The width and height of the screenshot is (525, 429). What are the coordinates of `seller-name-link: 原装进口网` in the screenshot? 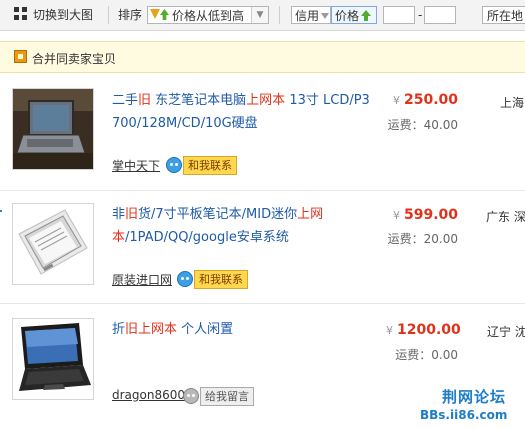 It's located at (142, 279).